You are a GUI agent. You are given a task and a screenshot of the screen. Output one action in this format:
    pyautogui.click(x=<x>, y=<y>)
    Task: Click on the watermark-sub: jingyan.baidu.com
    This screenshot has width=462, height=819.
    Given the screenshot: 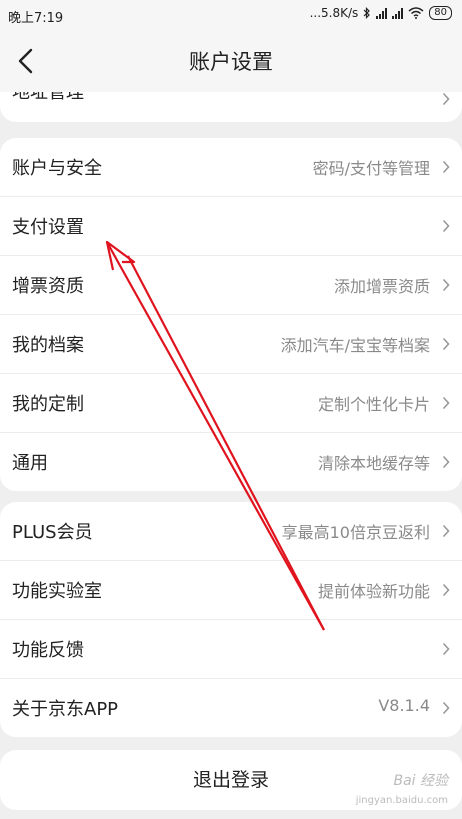 What is the action you would take?
    pyautogui.click(x=401, y=800)
    